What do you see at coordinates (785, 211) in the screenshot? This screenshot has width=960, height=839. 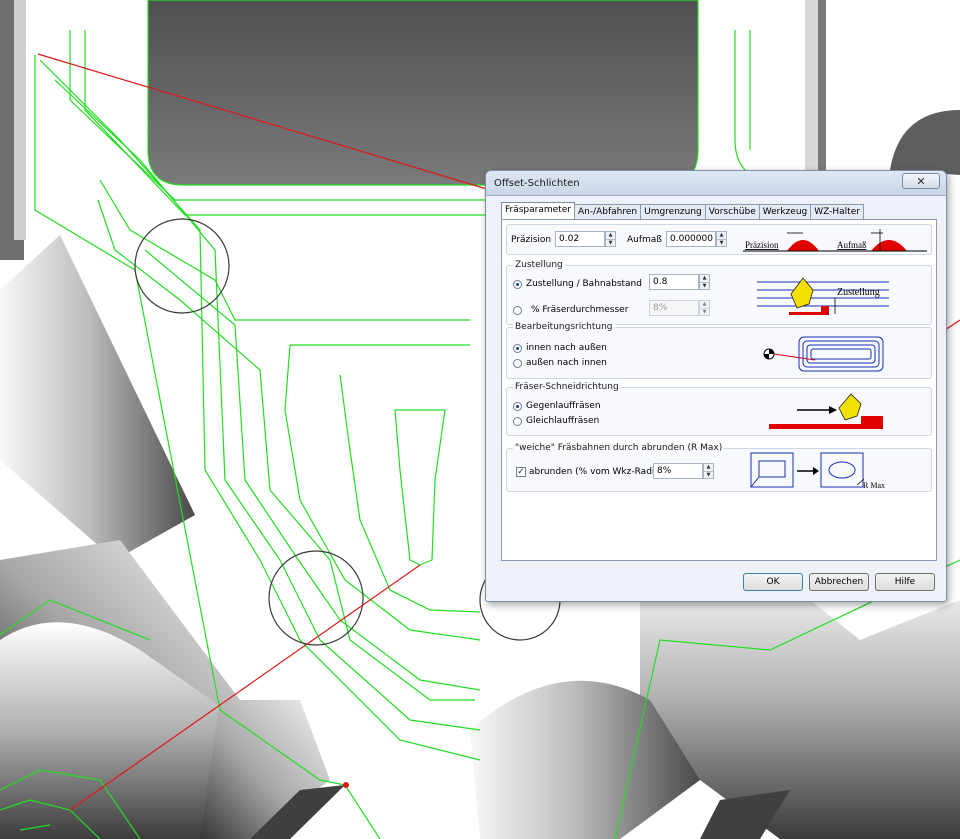 I see `tab-werkzeug: Werkzeug` at bounding box center [785, 211].